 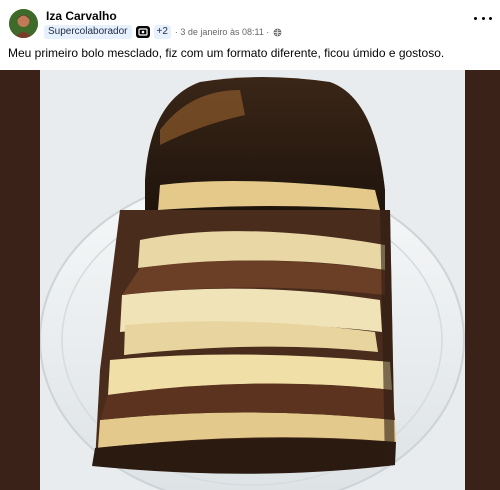 I want to click on author-name: Iza Carvalho, so click(x=81, y=16).